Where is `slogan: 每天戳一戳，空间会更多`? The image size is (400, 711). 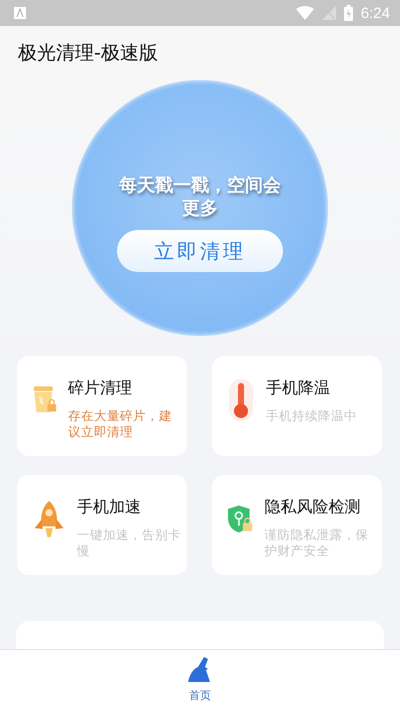 slogan: 每天戳一戳，空间会更多 is located at coordinates (200, 197).